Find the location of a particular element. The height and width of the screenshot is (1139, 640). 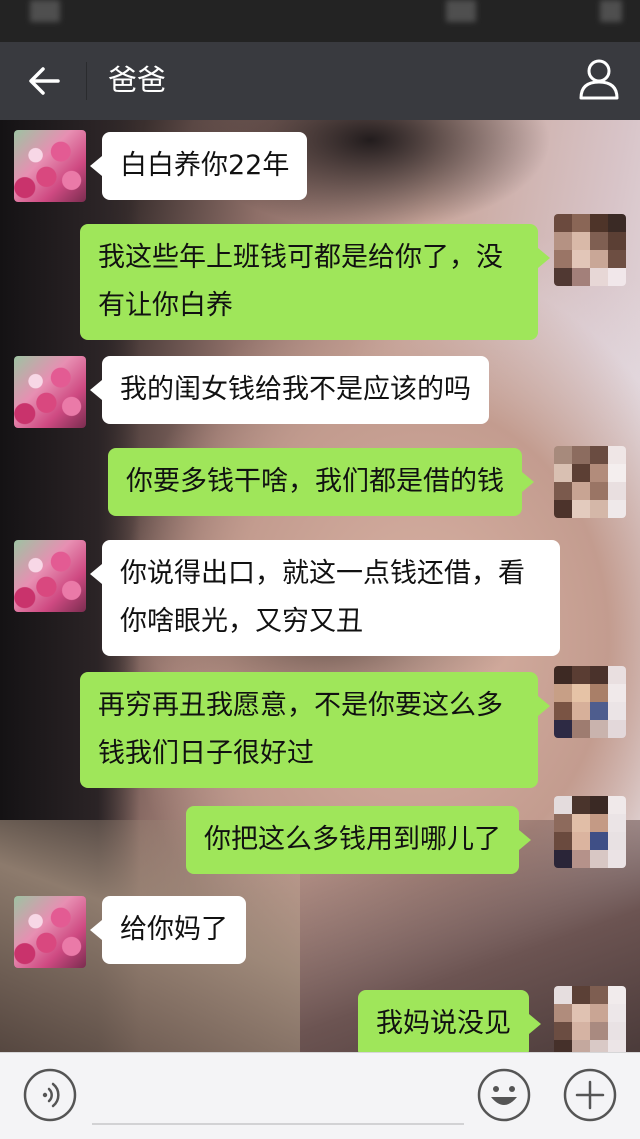

message-bubble-incoming: 我的闺女钱给我不是应该的吗 is located at coordinates (289, 390).